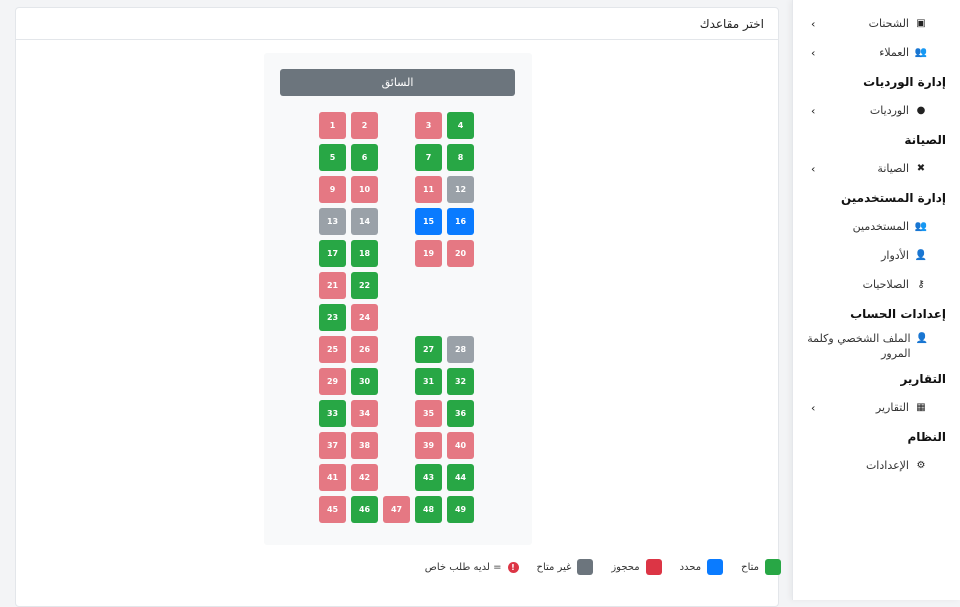  Describe the element at coordinates (625, 567) in the screenshot. I see `legend-reserved-label: محجوز` at that location.